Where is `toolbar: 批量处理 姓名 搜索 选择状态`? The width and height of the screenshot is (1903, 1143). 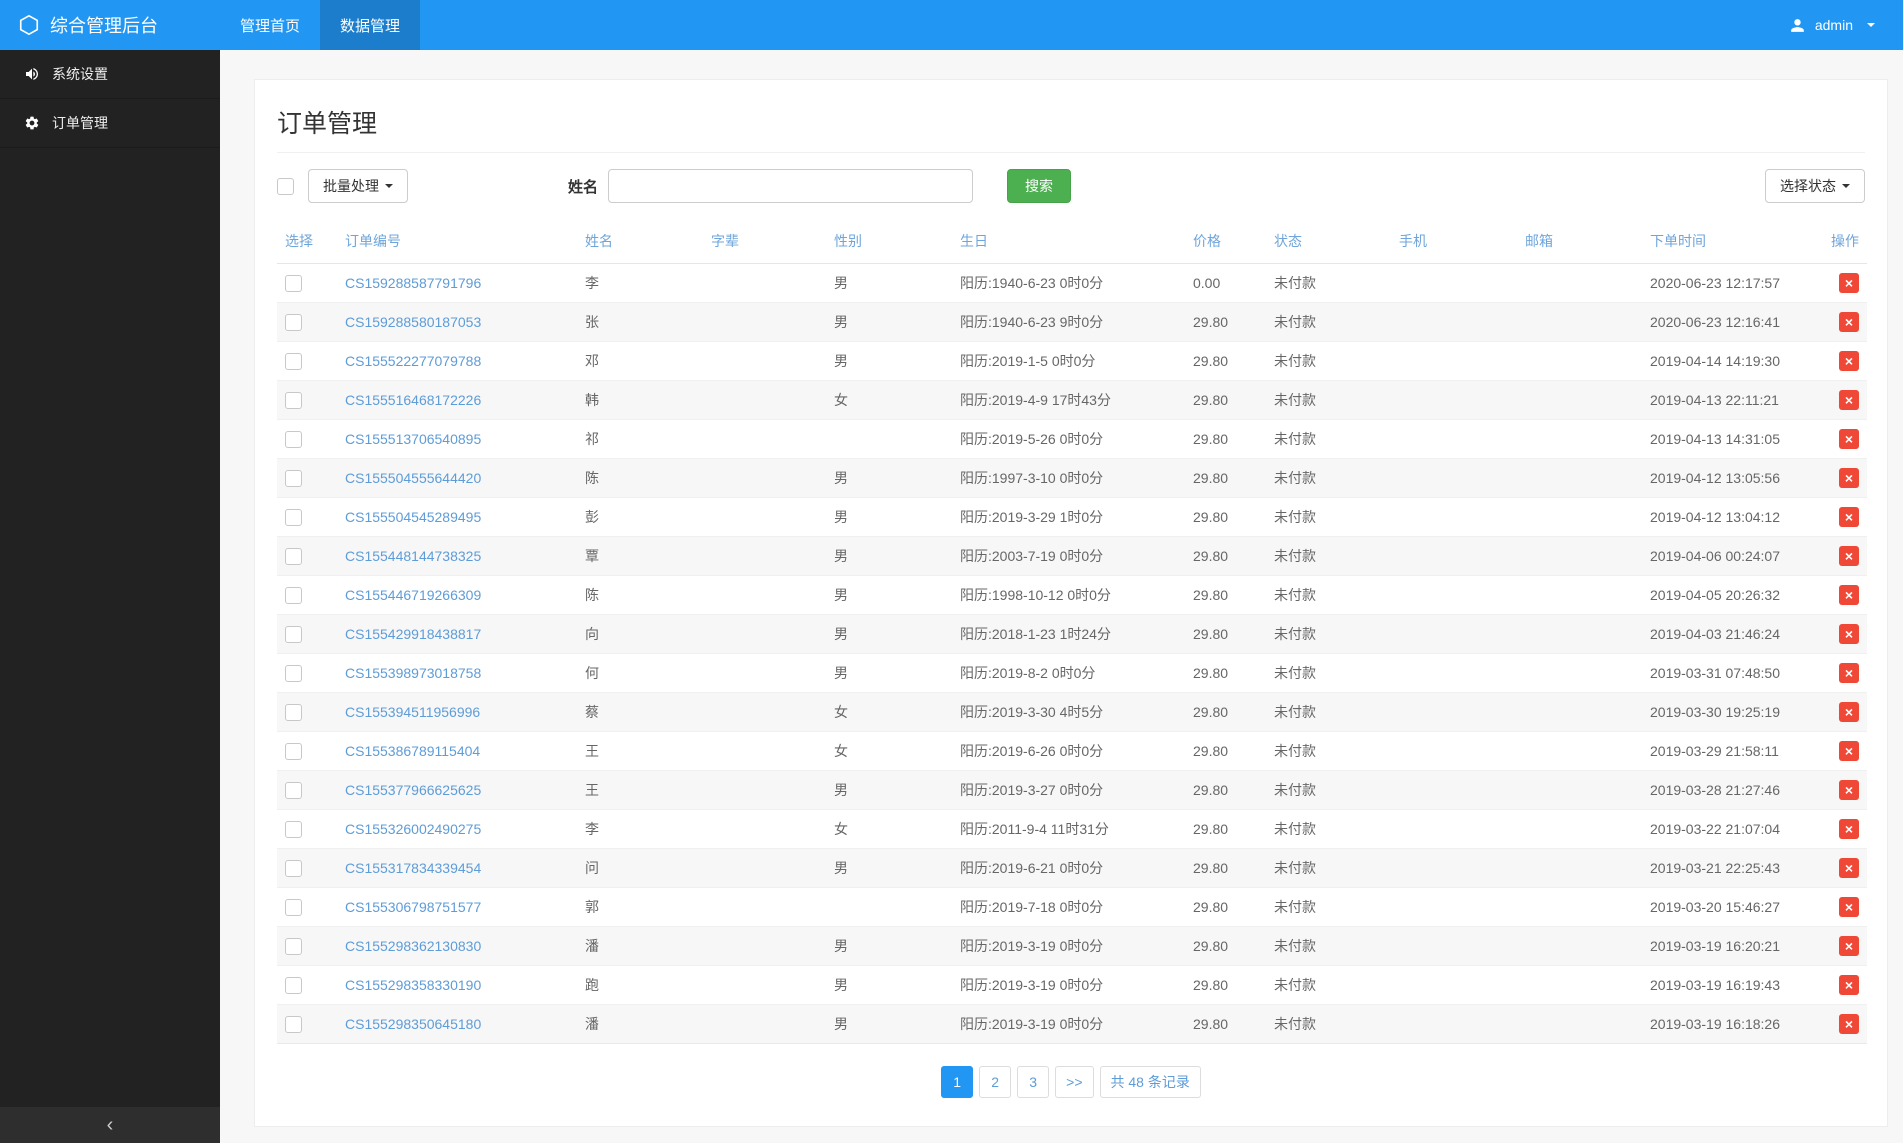
toolbar: 批量处理 姓名 搜索 选择状态 is located at coordinates (1071, 186).